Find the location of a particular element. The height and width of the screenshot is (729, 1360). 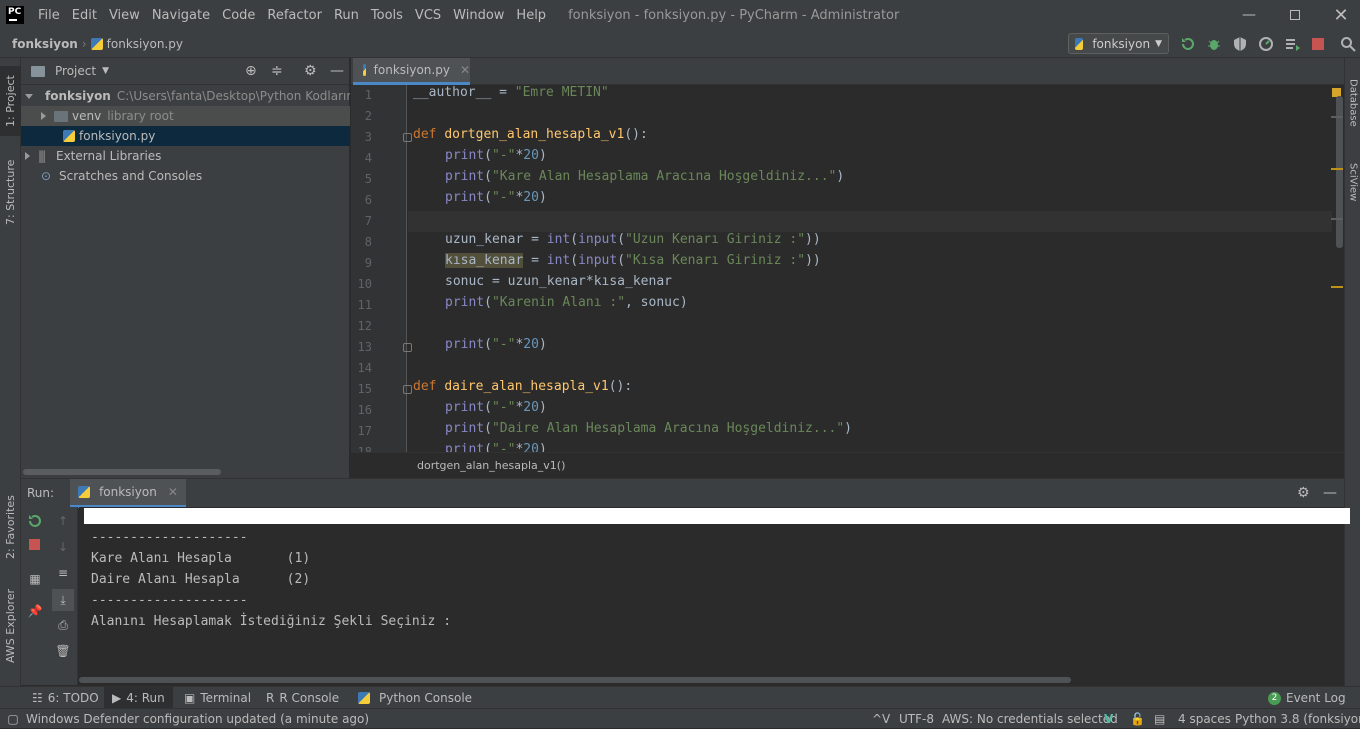

breadcrumb-file: fonksiyon.py is located at coordinates (145, 44).